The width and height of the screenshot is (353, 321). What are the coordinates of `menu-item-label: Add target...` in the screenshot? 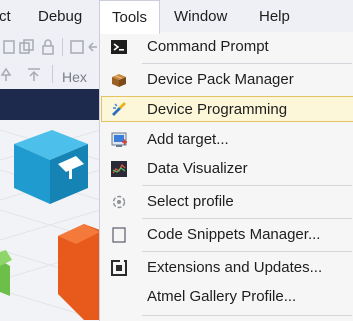 It's located at (188, 139).